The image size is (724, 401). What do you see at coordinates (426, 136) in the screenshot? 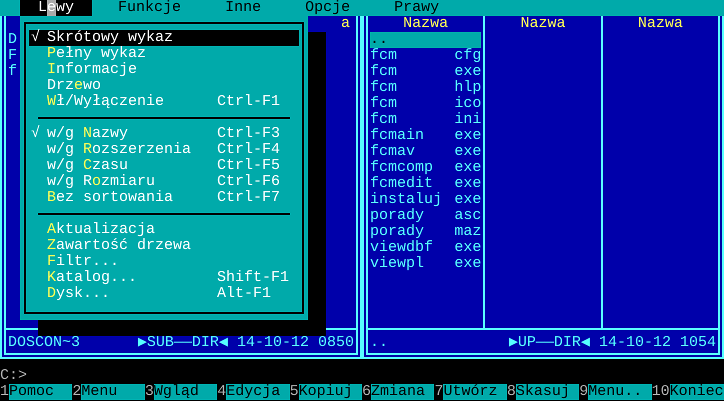
I see `file-row: fcmain exe` at bounding box center [426, 136].